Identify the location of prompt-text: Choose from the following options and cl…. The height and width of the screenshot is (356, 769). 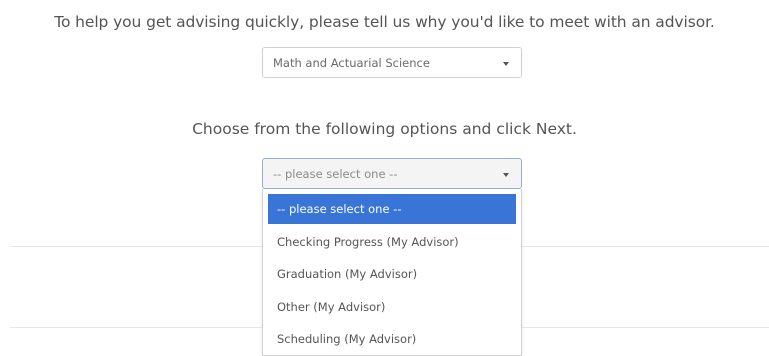
(384, 129).